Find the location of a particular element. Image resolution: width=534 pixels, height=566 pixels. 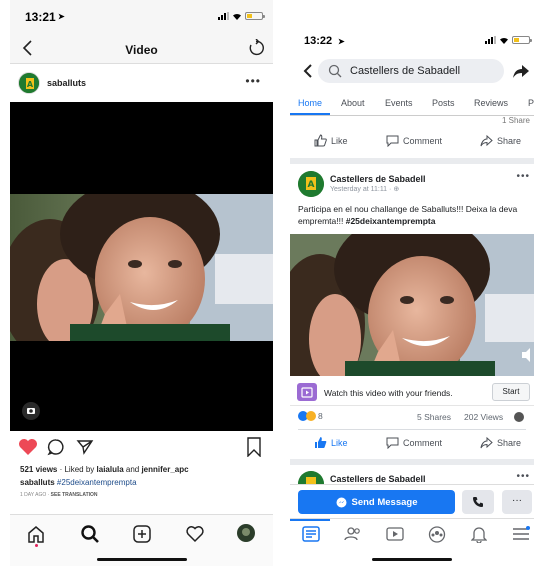

tab-bar is located at coordinates (412, 542).